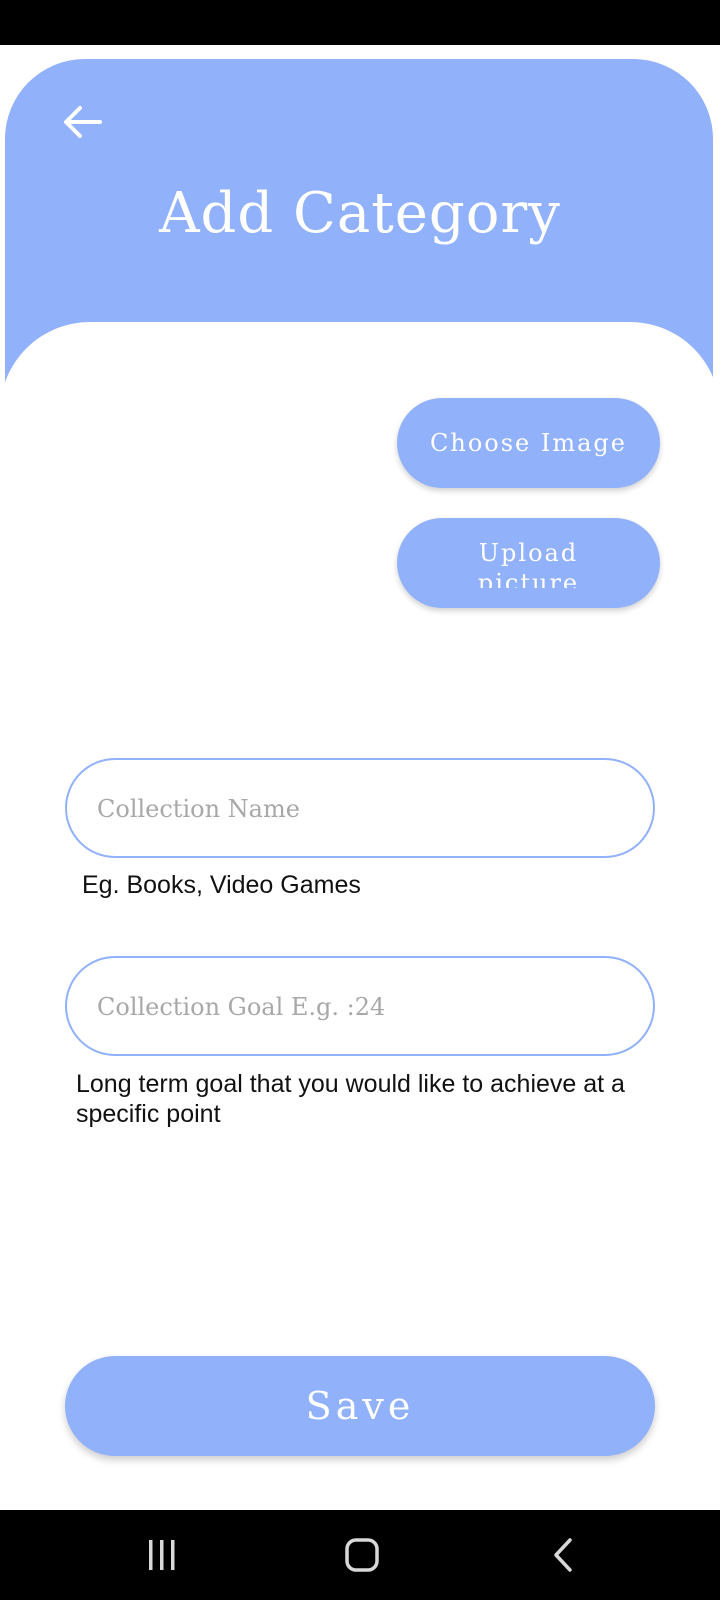 This screenshot has width=720, height=1600. Describe the element at coordinates (360, 22) in the screenshot. I see `status-bar` at that location.